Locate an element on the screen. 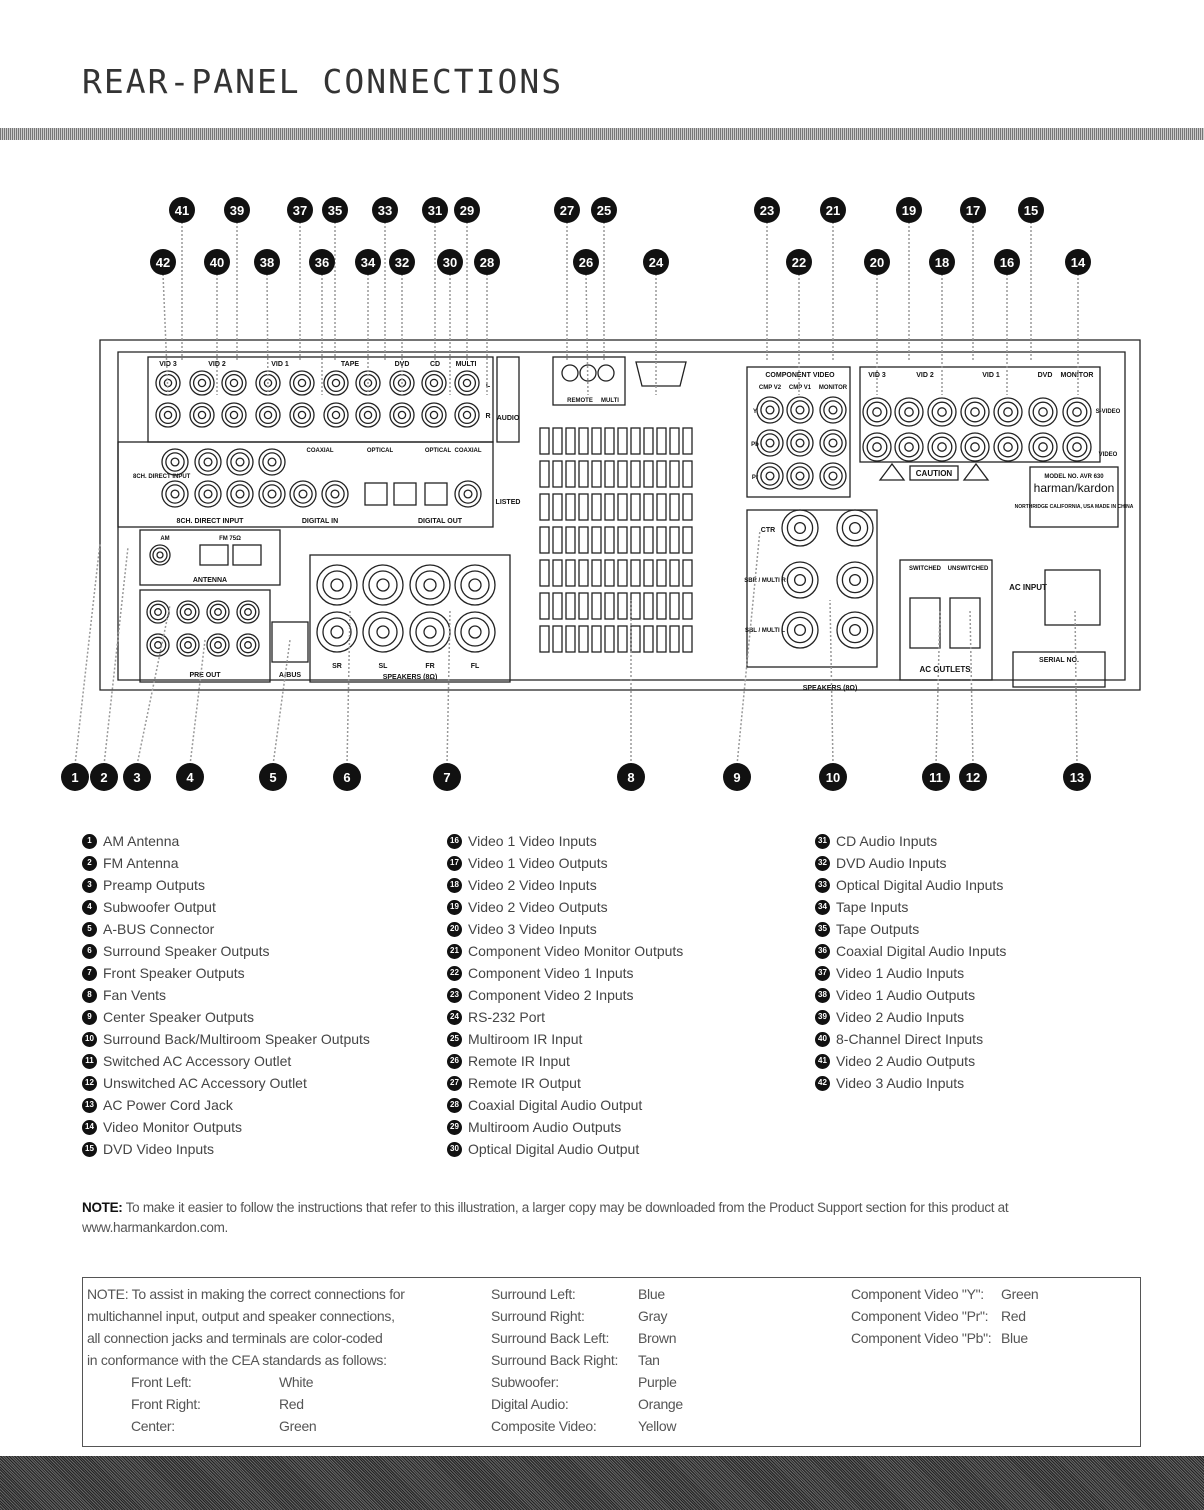 This screenshot has width=1204, height=1510. callout-number: 10 is located at coordinates (833, 777).